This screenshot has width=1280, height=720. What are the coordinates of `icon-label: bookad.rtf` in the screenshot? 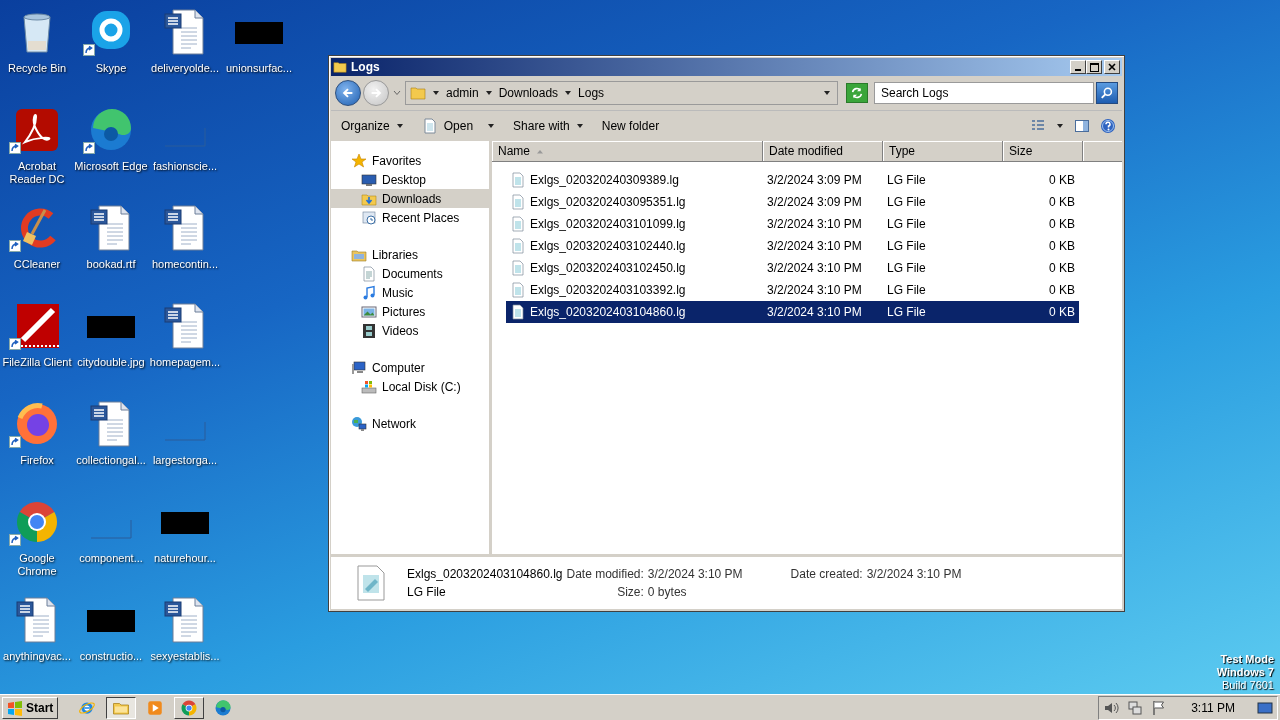 It's located at (111, 264).